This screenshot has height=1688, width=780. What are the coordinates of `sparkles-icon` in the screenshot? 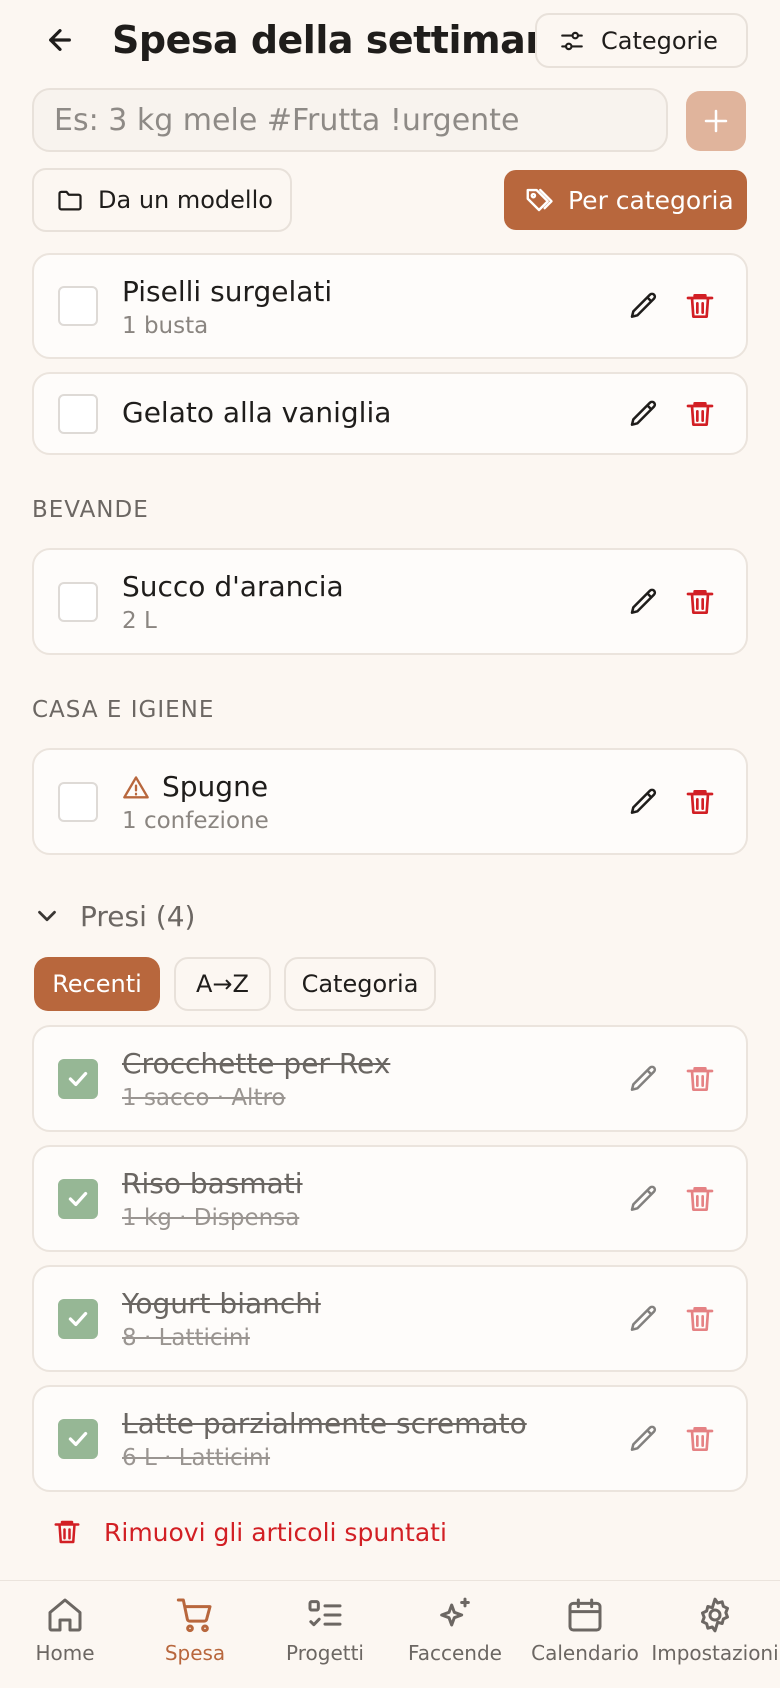 It's located at (455, 1612).